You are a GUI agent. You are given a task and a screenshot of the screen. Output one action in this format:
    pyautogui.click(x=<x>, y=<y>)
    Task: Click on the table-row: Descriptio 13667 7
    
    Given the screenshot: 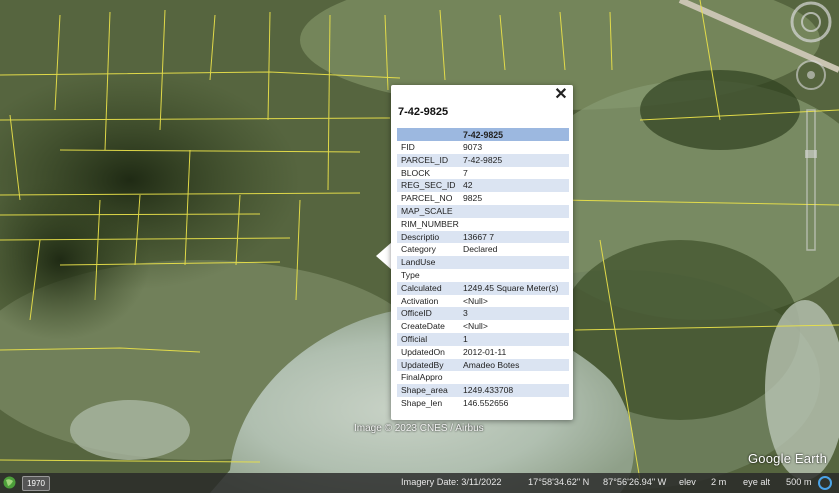 What is the action you would take?
    pyautogui.click(x=483, y=237)
    